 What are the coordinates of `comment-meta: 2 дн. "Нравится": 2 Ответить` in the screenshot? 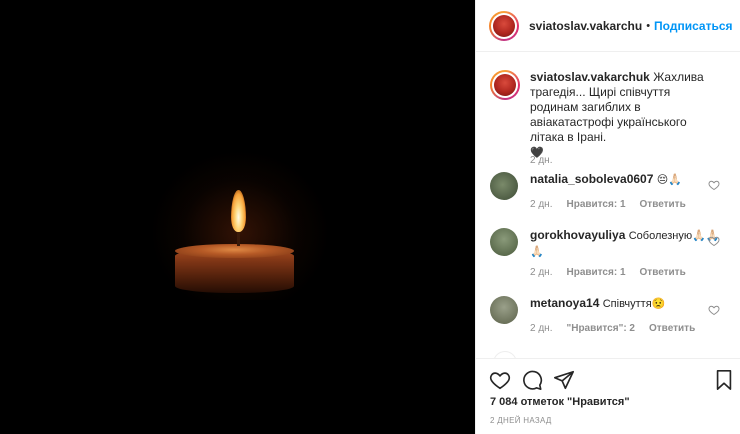 It's located at (612, 328).